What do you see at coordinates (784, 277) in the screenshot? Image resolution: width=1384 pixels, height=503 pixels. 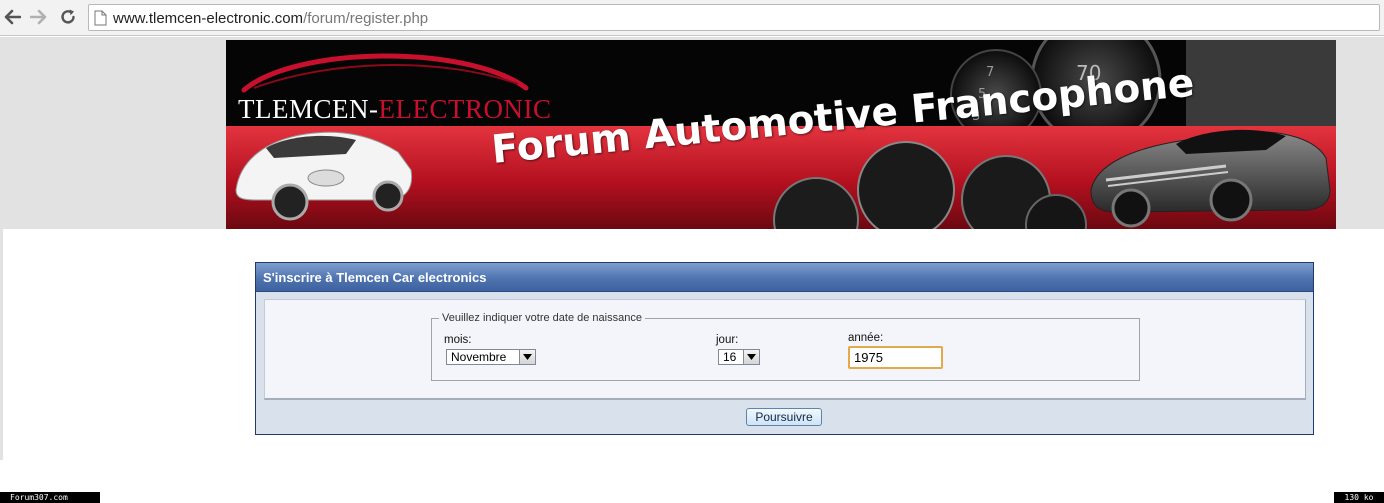 I see `panel-header: S'inscrire à Tlemcen Car electronics` at bounding box center [784, 277].